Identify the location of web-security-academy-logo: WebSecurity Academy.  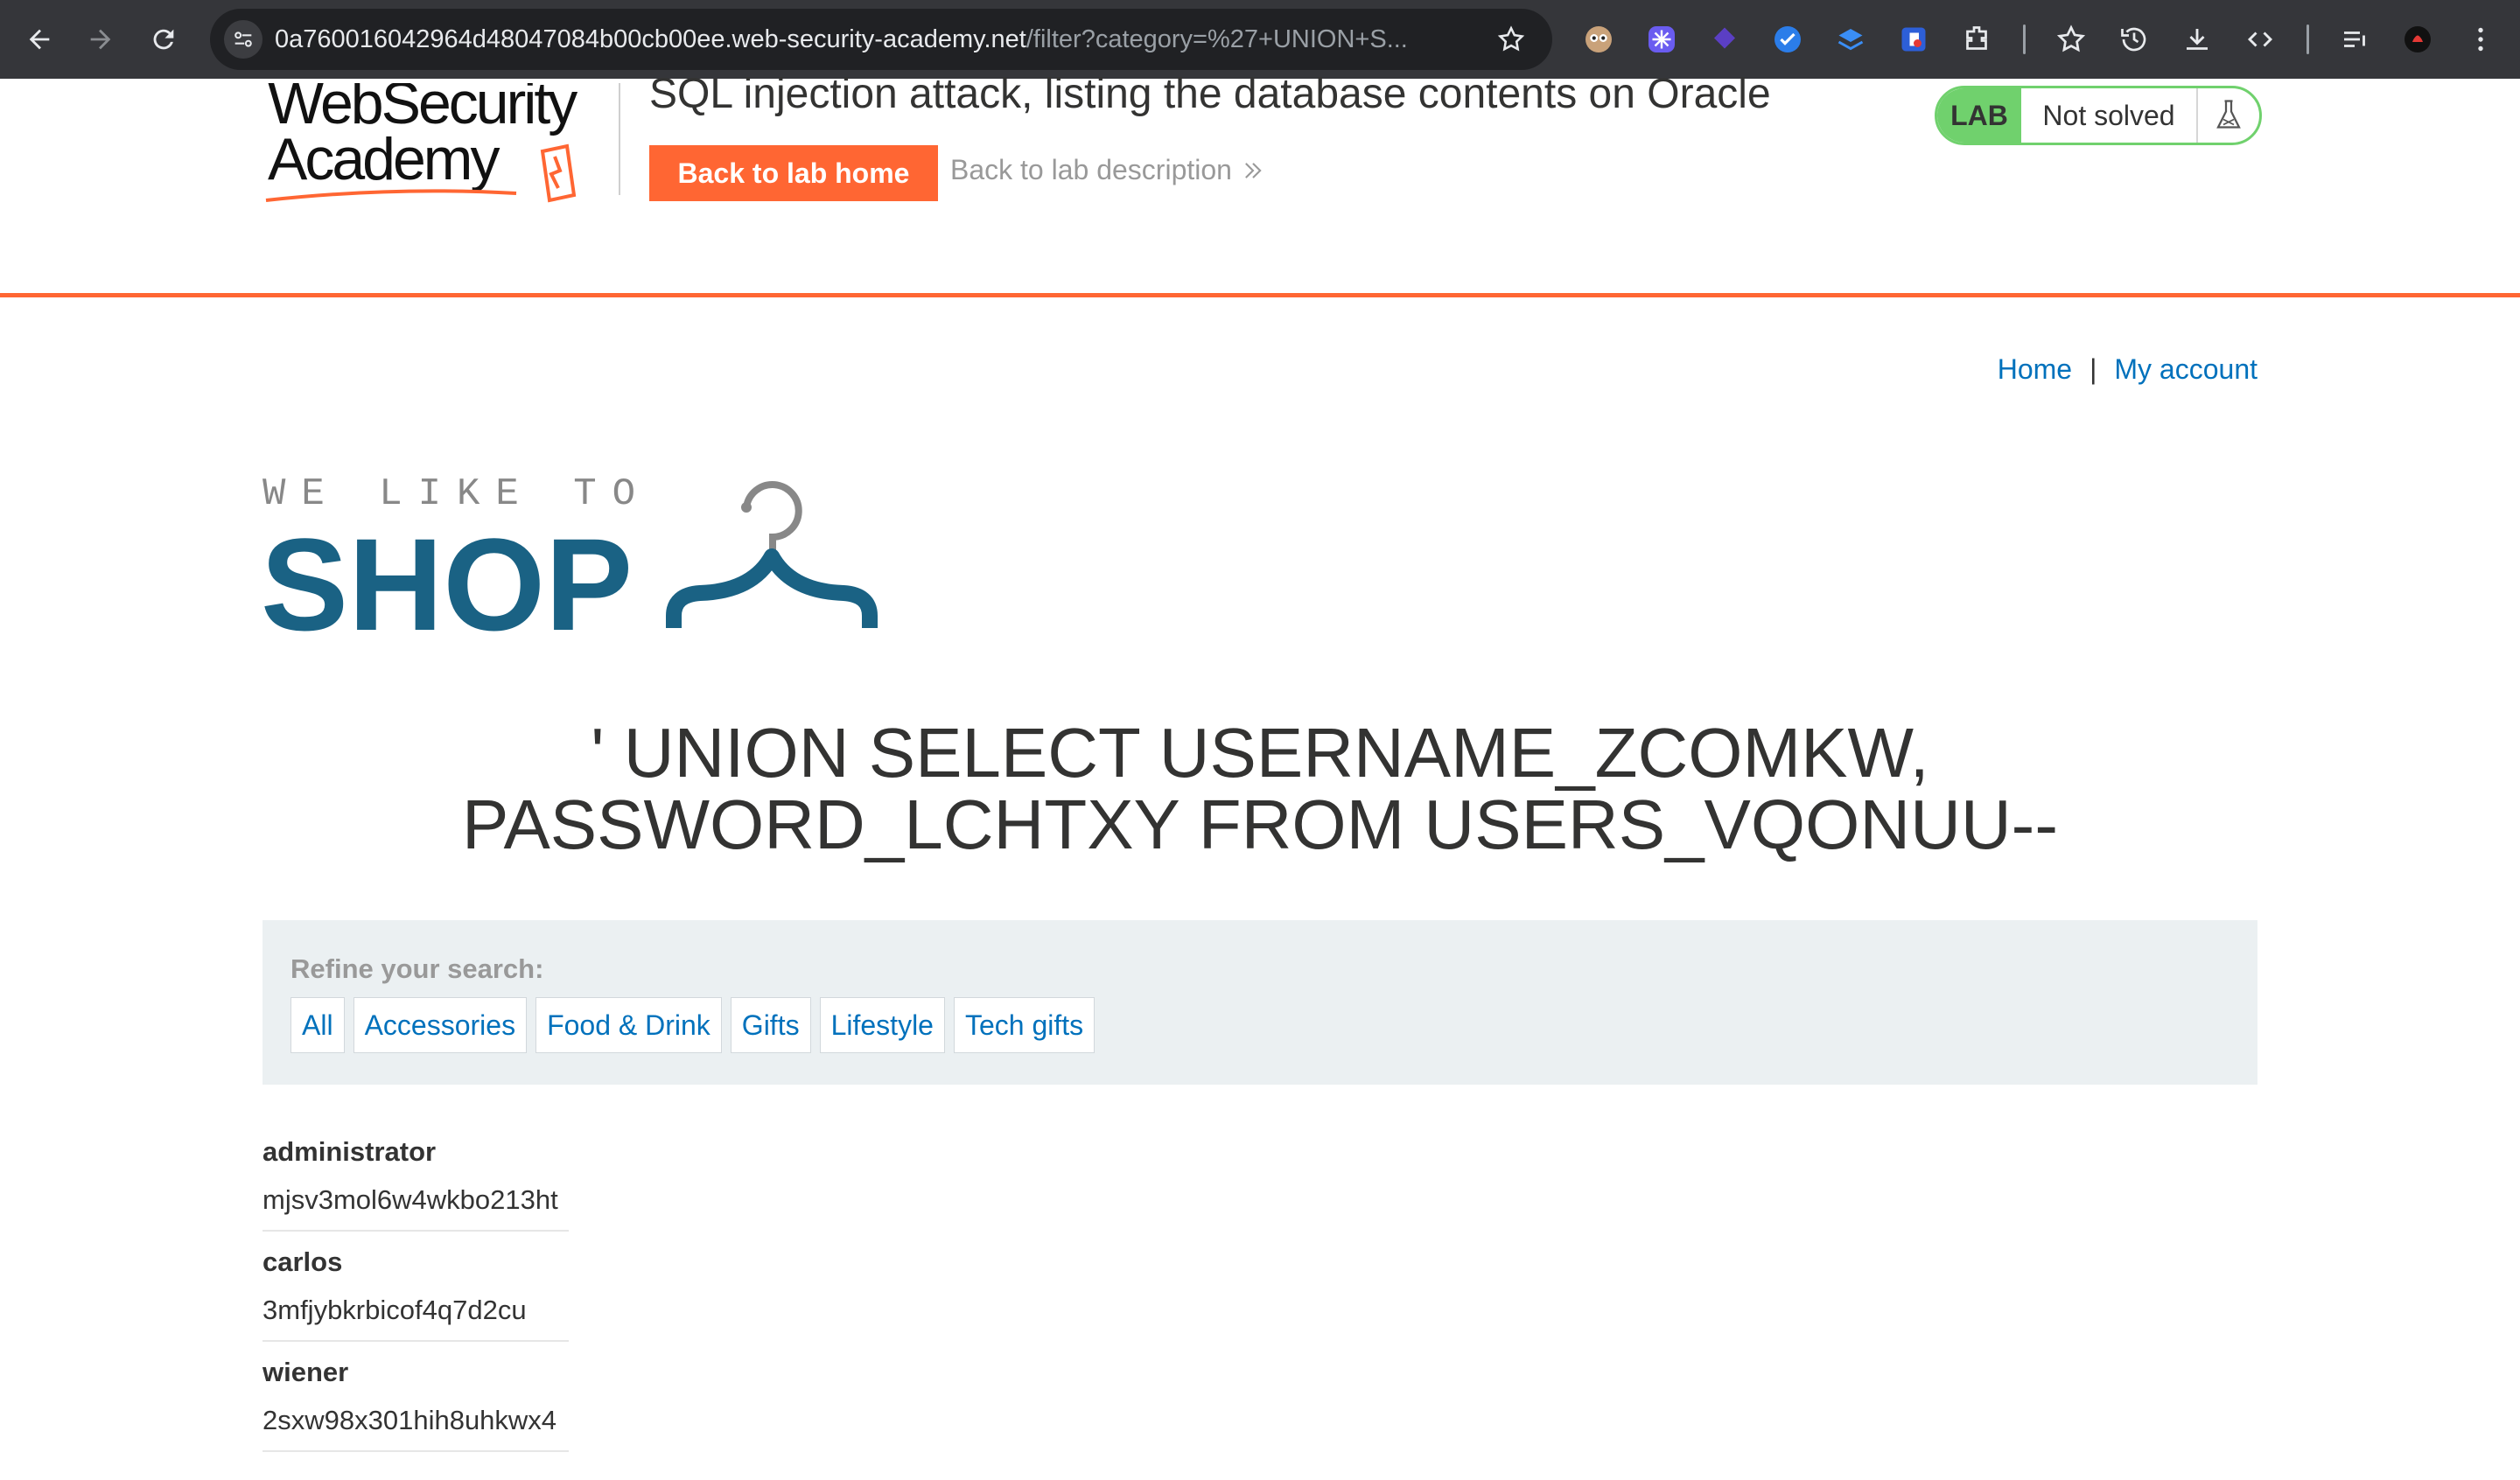
(437, 142).